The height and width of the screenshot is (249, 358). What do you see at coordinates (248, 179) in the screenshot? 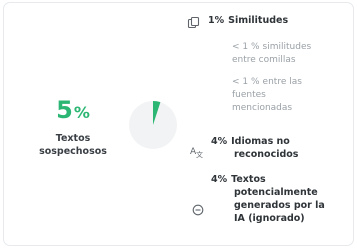
I see `ai-texts-title-line1: Textos` at bounding box center [248, 179].